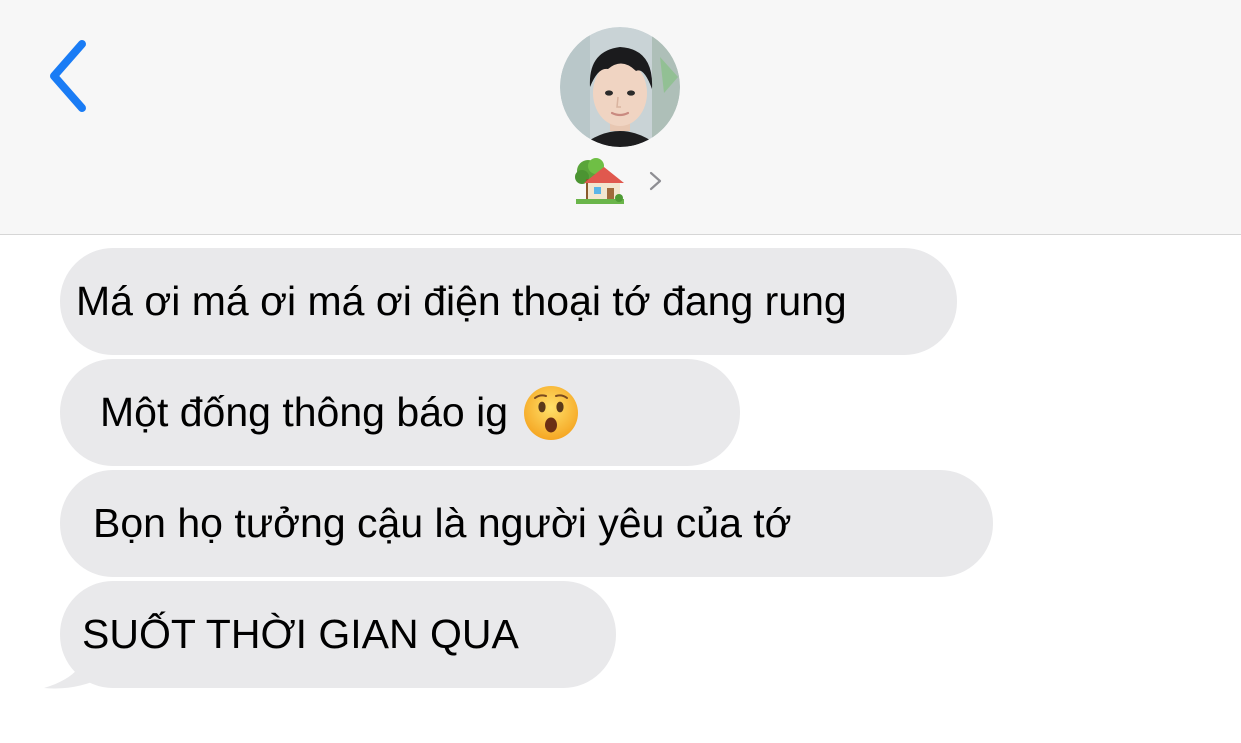  I want to click on message-text: SUỐT THỜI GIAN QUA, so click(300, 634).